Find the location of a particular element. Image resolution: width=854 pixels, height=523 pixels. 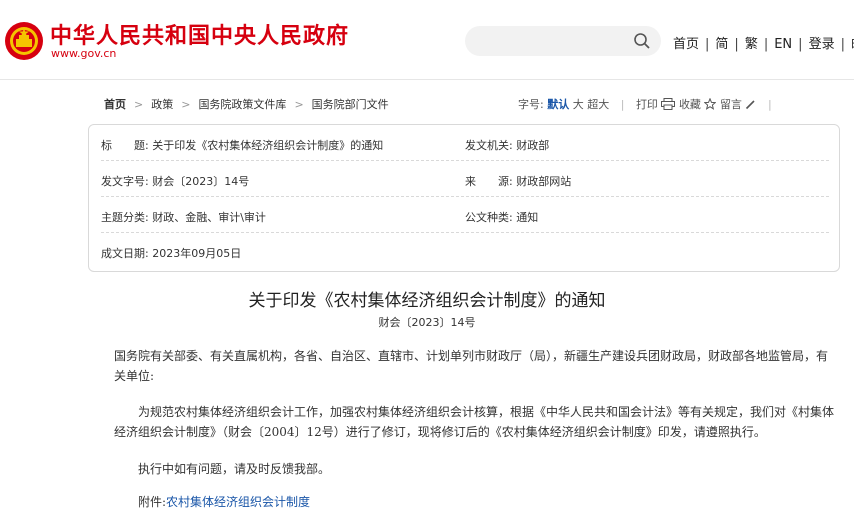

attachment-link: 农村集体经济组织会计制度 is located at coordinates (238, 502).